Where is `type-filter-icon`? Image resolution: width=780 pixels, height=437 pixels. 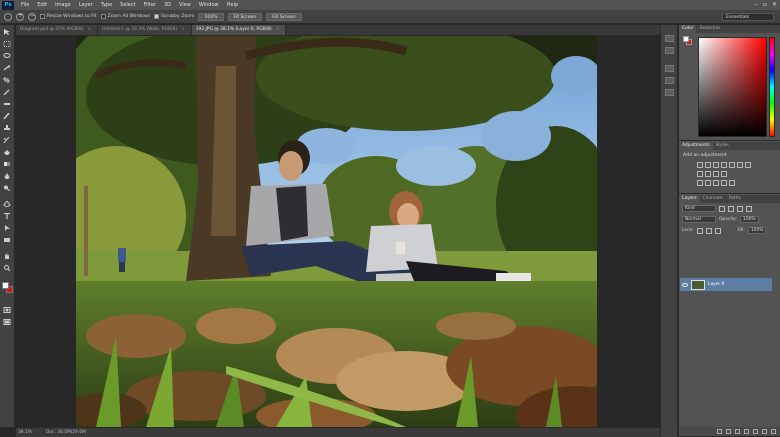 type-filter-icon is located at coordinates (740, 208).